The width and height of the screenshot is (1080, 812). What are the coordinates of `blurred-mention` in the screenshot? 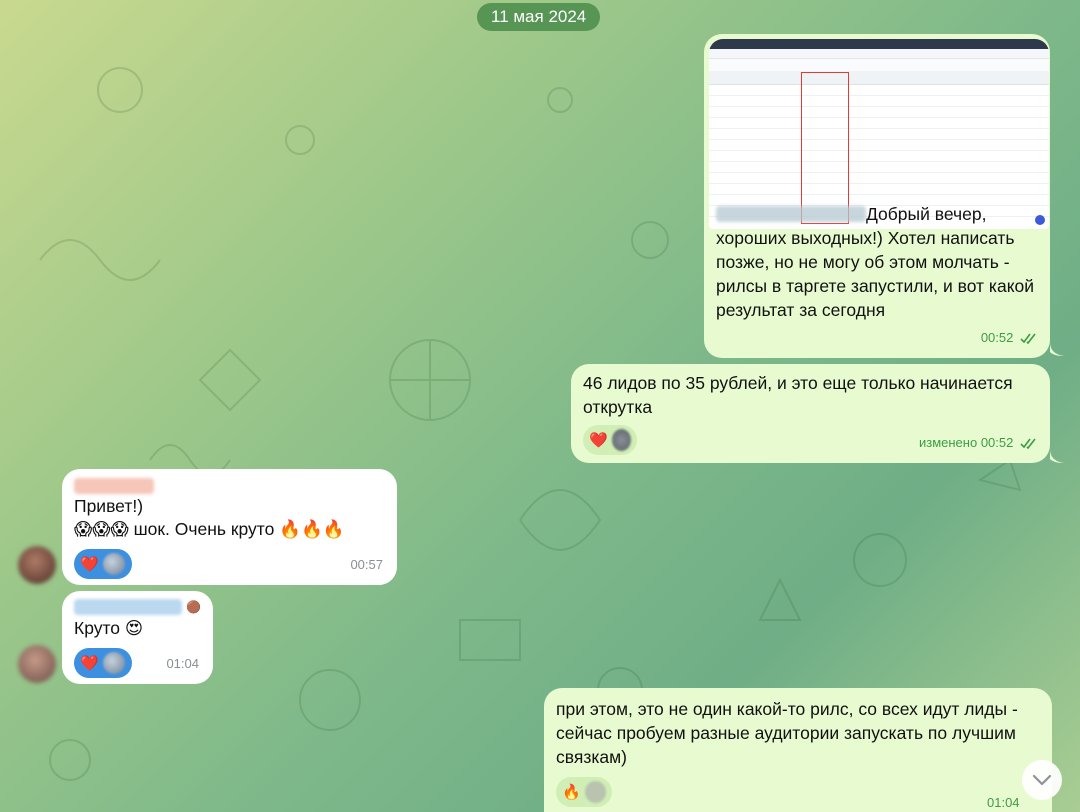 It's located at (791, 214).